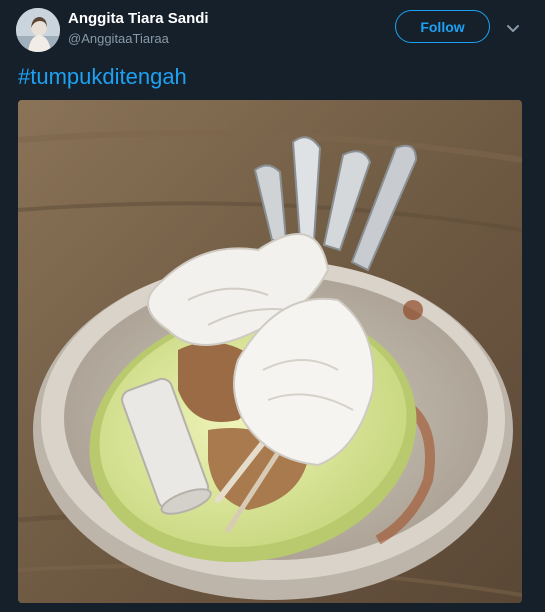 This screenshot has width=545, height=612. What do you see at coordinates (138, 18) in the screenshot?
I see `display-name: Anggita Tiara Sandi` at bounding box center [138, 18].